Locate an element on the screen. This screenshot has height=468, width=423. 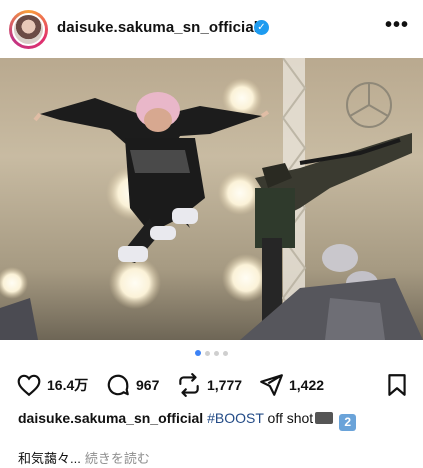
action-bar: 16.4万 967 1,777 1,422 is located at coordinates (211, 385).